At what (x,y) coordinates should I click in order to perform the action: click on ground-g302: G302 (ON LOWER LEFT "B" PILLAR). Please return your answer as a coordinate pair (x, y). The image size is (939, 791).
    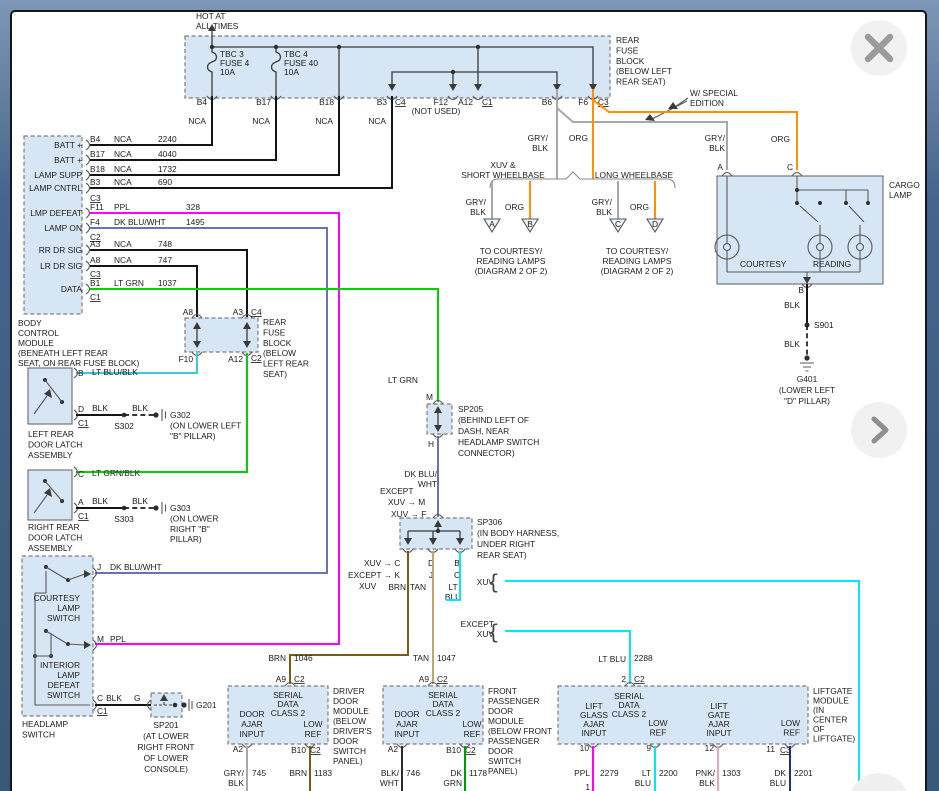
    Looking at the image, I should click on (205, 425).